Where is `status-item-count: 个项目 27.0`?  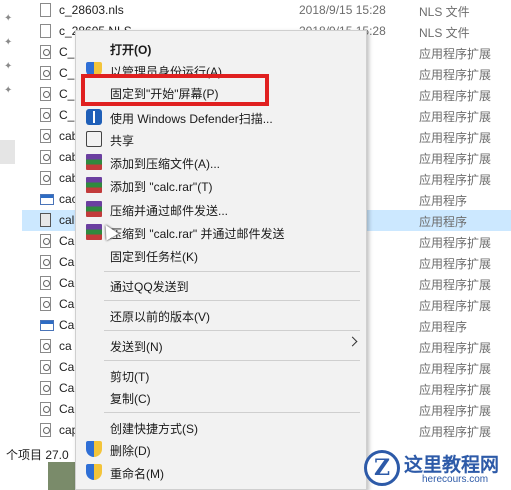 status-item-count: 个项目 27.0 is located at coordinates (37, 455).